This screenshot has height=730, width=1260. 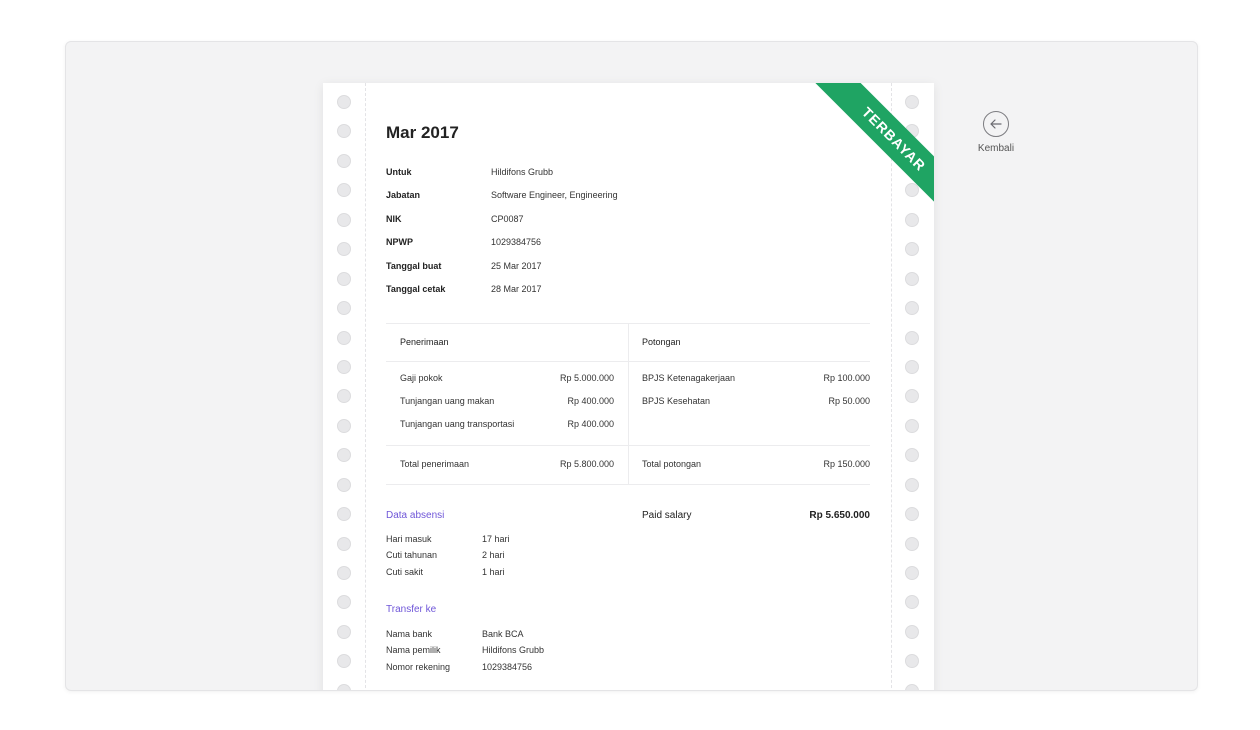 I want to click on earnings-total-amount: Rp 5.800.000, so click(x=586, y=464).